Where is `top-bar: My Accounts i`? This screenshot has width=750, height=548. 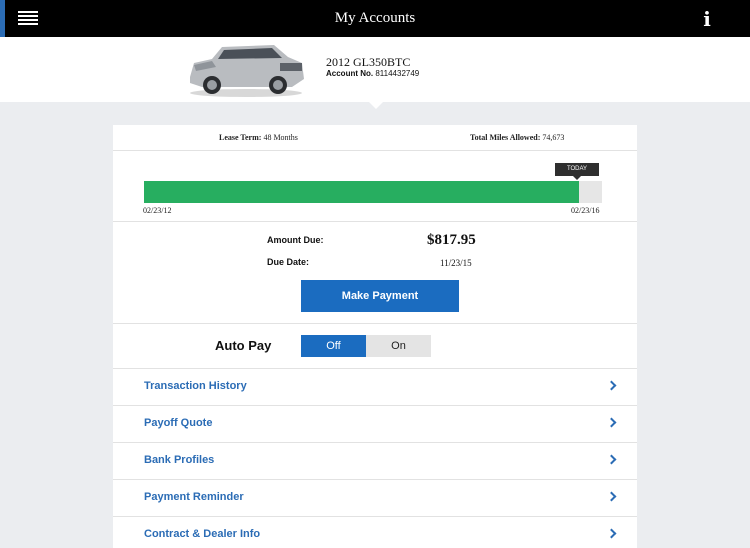 top-bar: My Accounts i is located at coordinates (375, 18).